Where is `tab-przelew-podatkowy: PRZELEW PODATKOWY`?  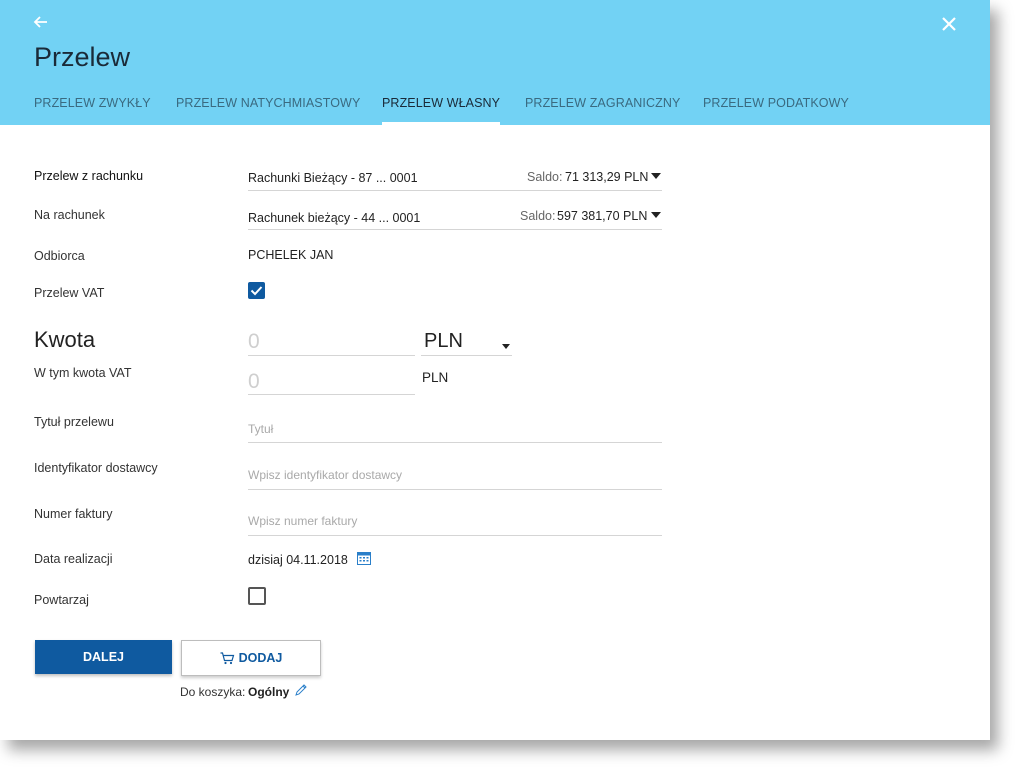
tab-przelew-podatkowy: PRZELEW PODATKOWY is located at coordinates (776, 110).